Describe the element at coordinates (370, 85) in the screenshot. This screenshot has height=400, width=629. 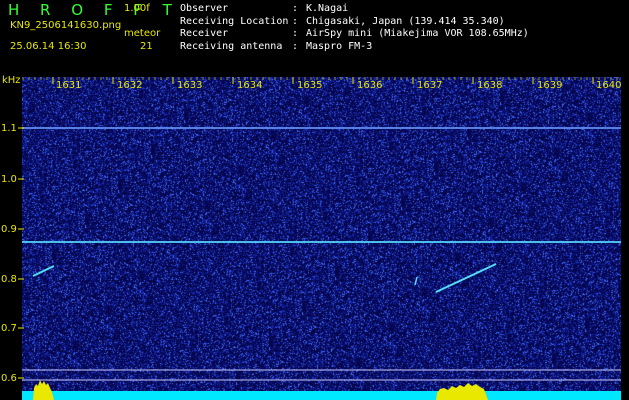
I see `x-tick-label: 1636` at that location.